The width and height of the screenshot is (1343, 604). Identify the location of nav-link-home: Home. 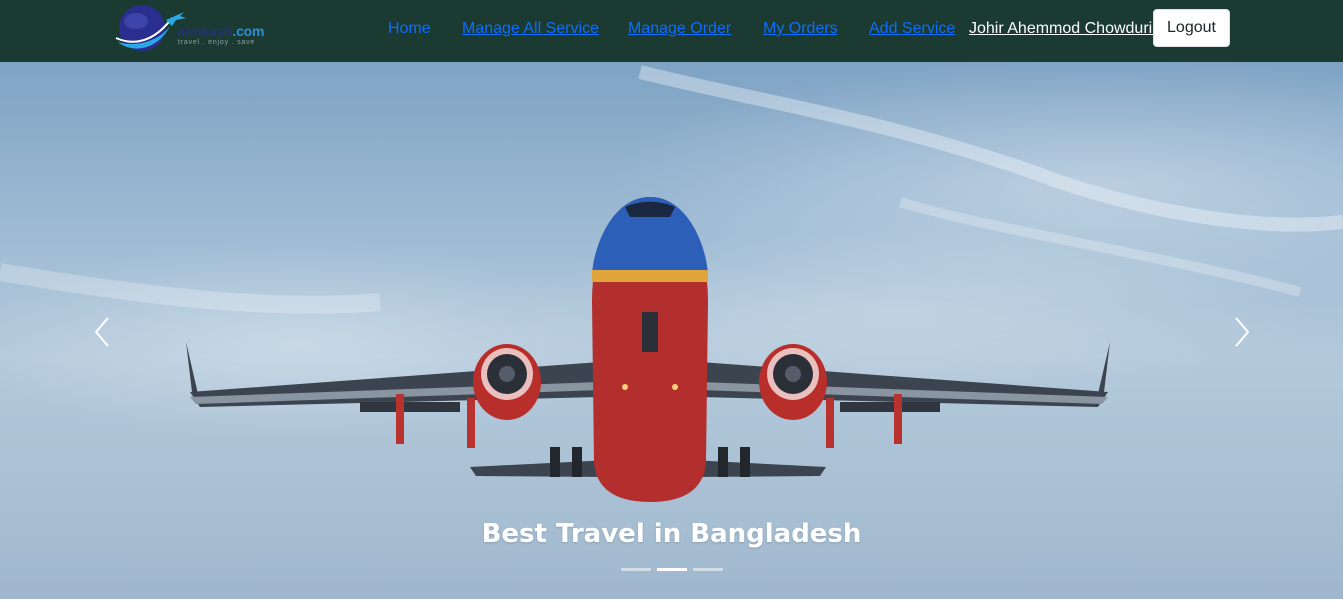
(409, 29).